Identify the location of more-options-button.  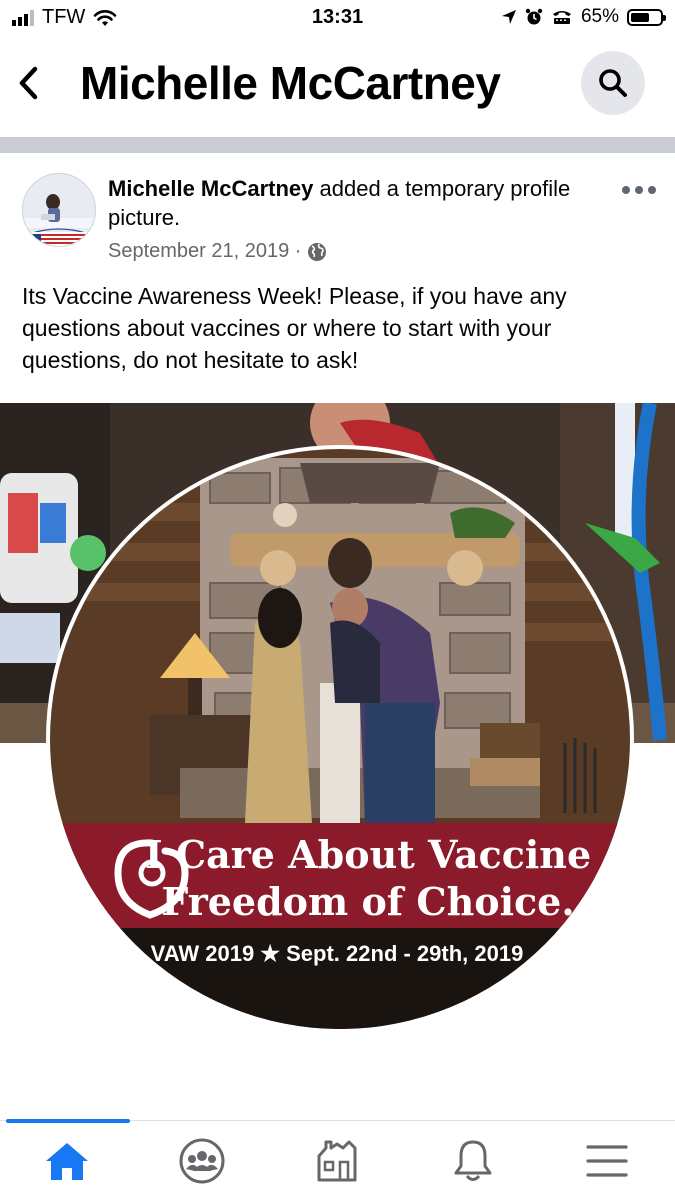
(639, 190).